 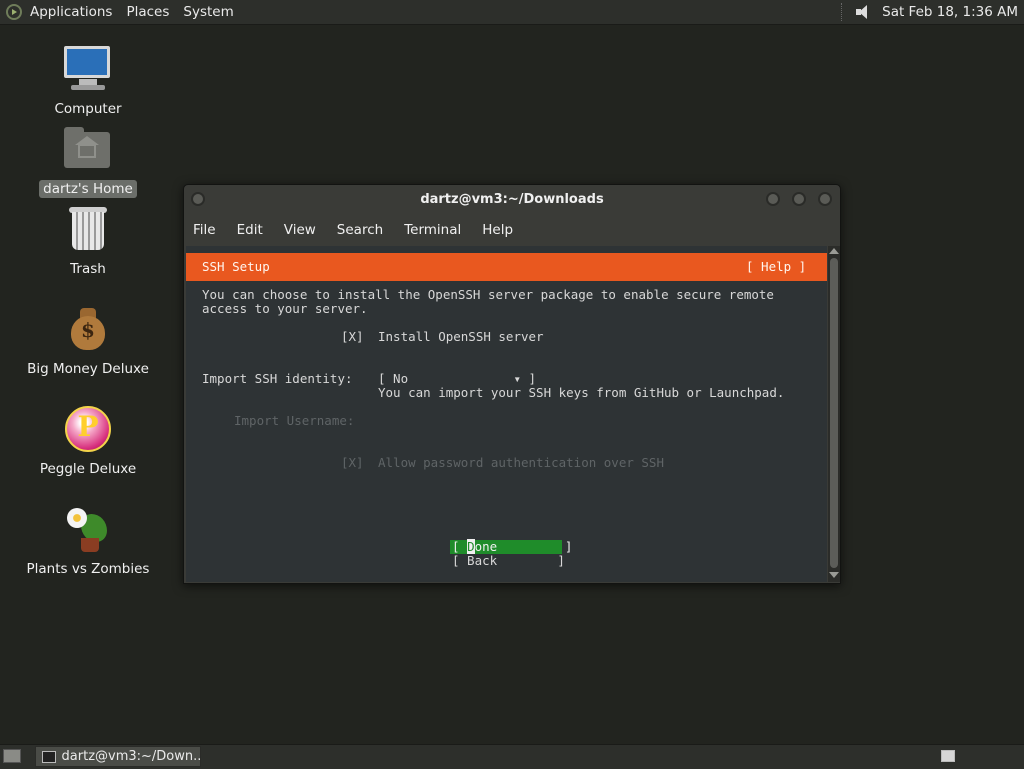 What do you see at coordinates (236, 266) in the screenshot?
I see `installer-title: SSH Setup` at bounding box center [236, 266].